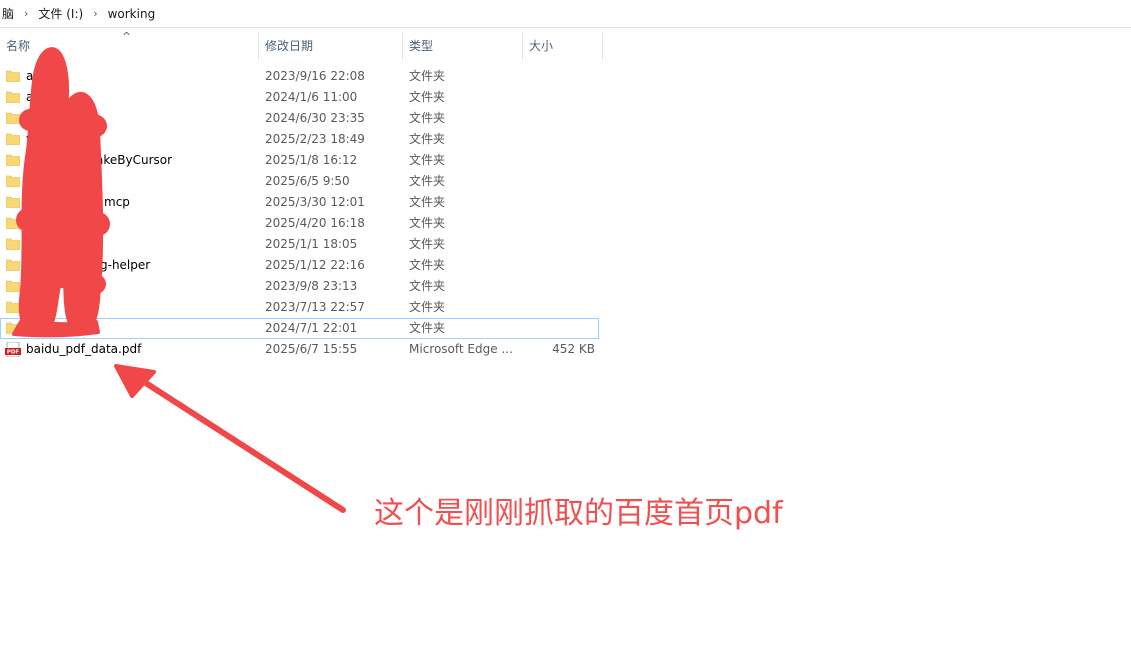 This screenshot has width=1131, height=649. Describe the element at coordinates (307, 181) in the screenshot. I see `file-modified: 2025/6/5 9:50` at that location.